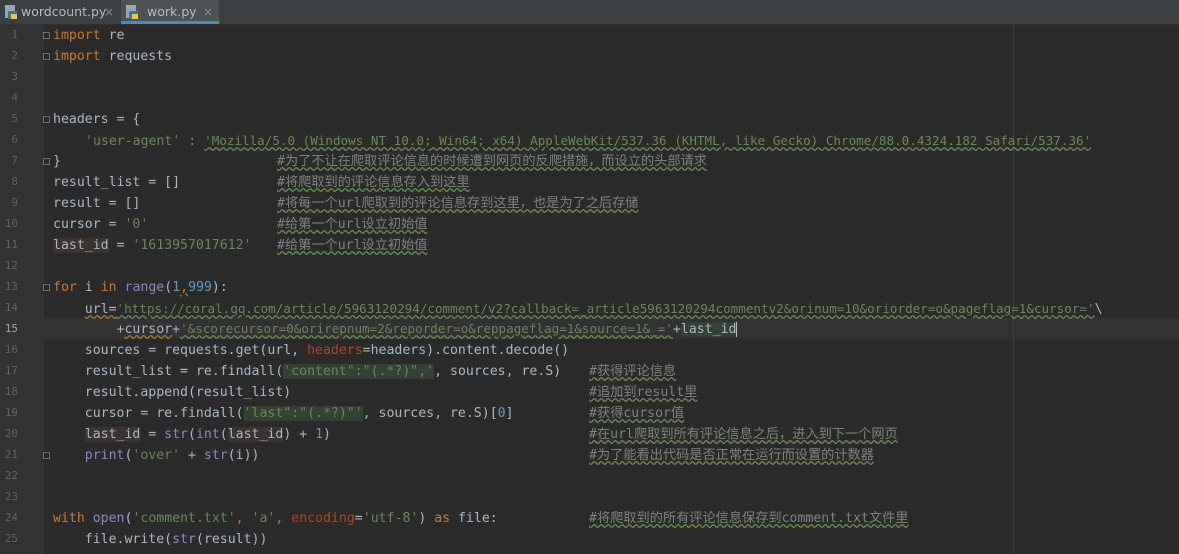 The image size is (1179, 554). Describe the element at coordinates (14, 181) in the screenshot. I see `line-number: 8` at that location.